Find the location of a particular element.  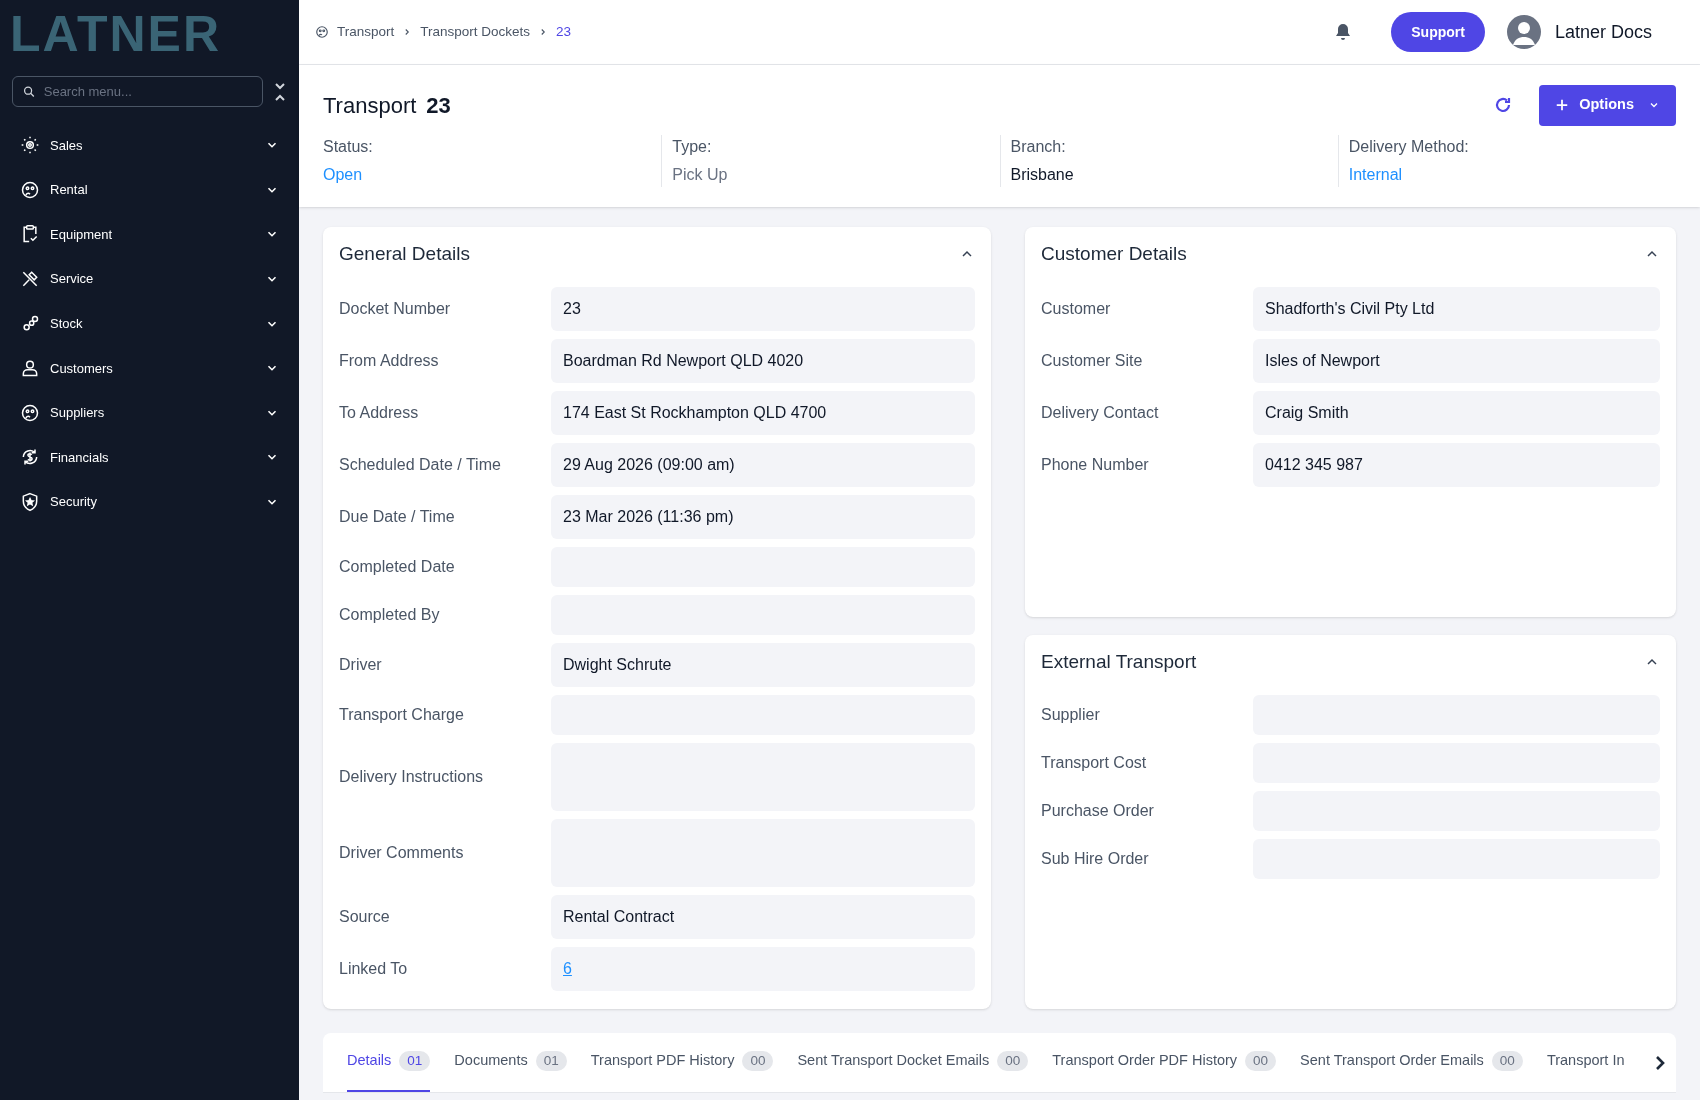

docket-number: 23 is located at coordinates (438, 105).